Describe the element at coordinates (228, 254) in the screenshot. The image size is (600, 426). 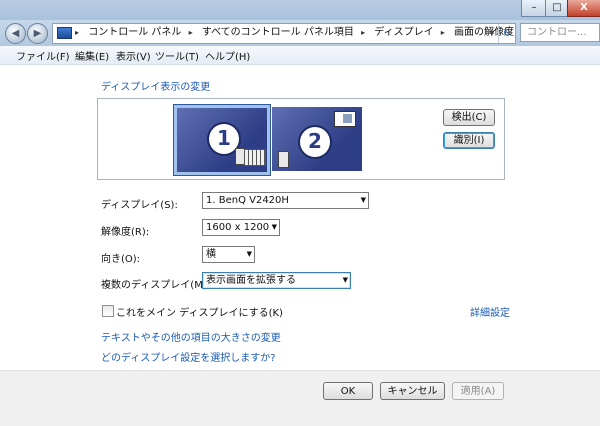
I see `orientation-select: 横 ▼` at that location.